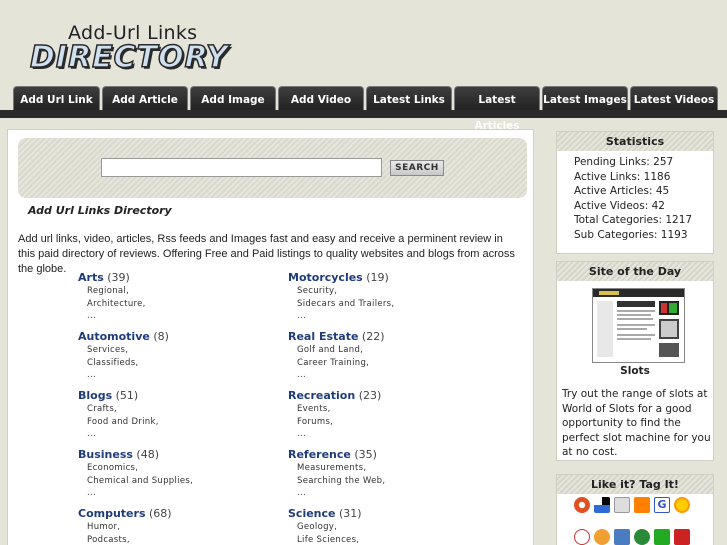  What do you see at coordinates (388, 350) in the screenshot?
I see `subcategory-link: Golf and Land,` at bounding box center [388, 350].